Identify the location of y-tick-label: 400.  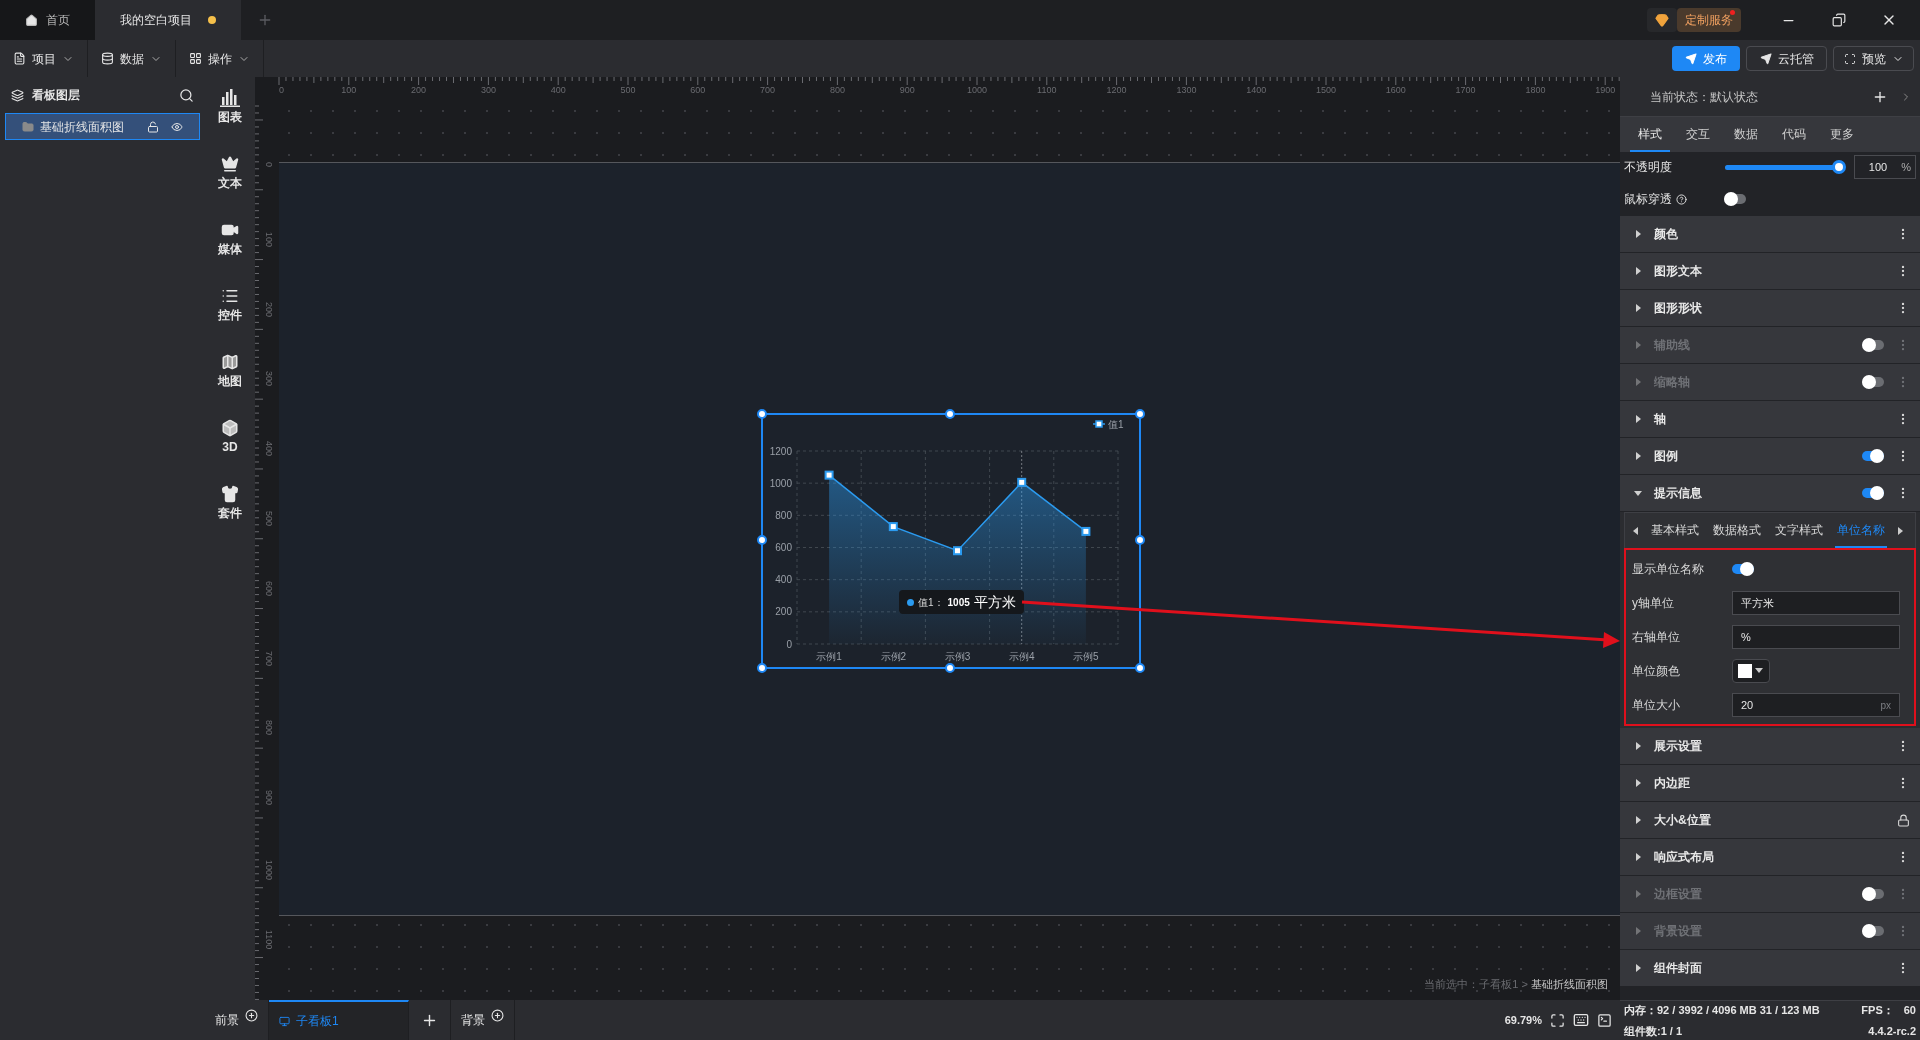
(783, 580).